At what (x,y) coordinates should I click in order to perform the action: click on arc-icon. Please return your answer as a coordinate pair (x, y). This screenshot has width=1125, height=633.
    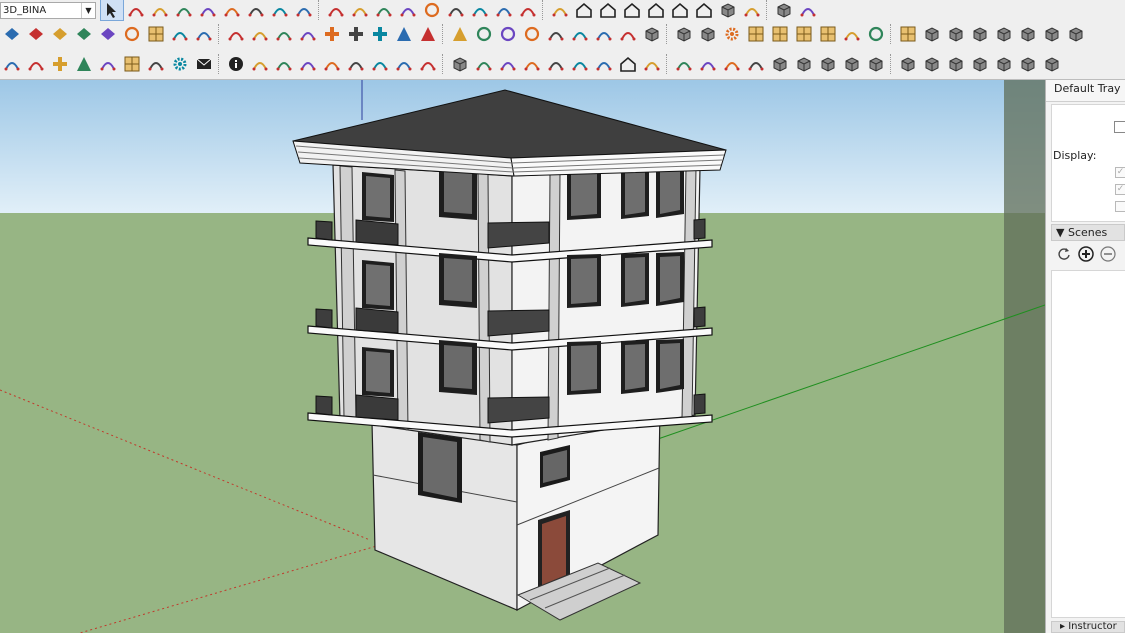
    Looking at the image, I should click on (184, 10).